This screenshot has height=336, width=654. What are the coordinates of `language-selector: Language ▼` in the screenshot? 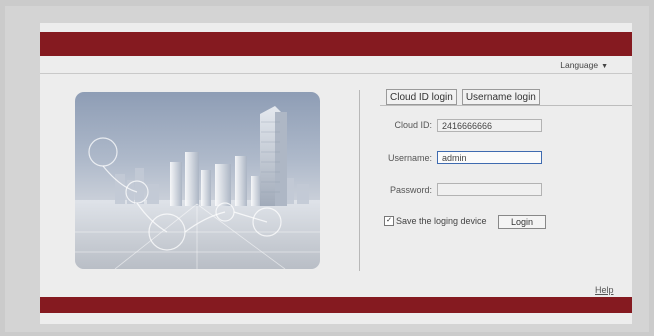 It's located at (584, 65).